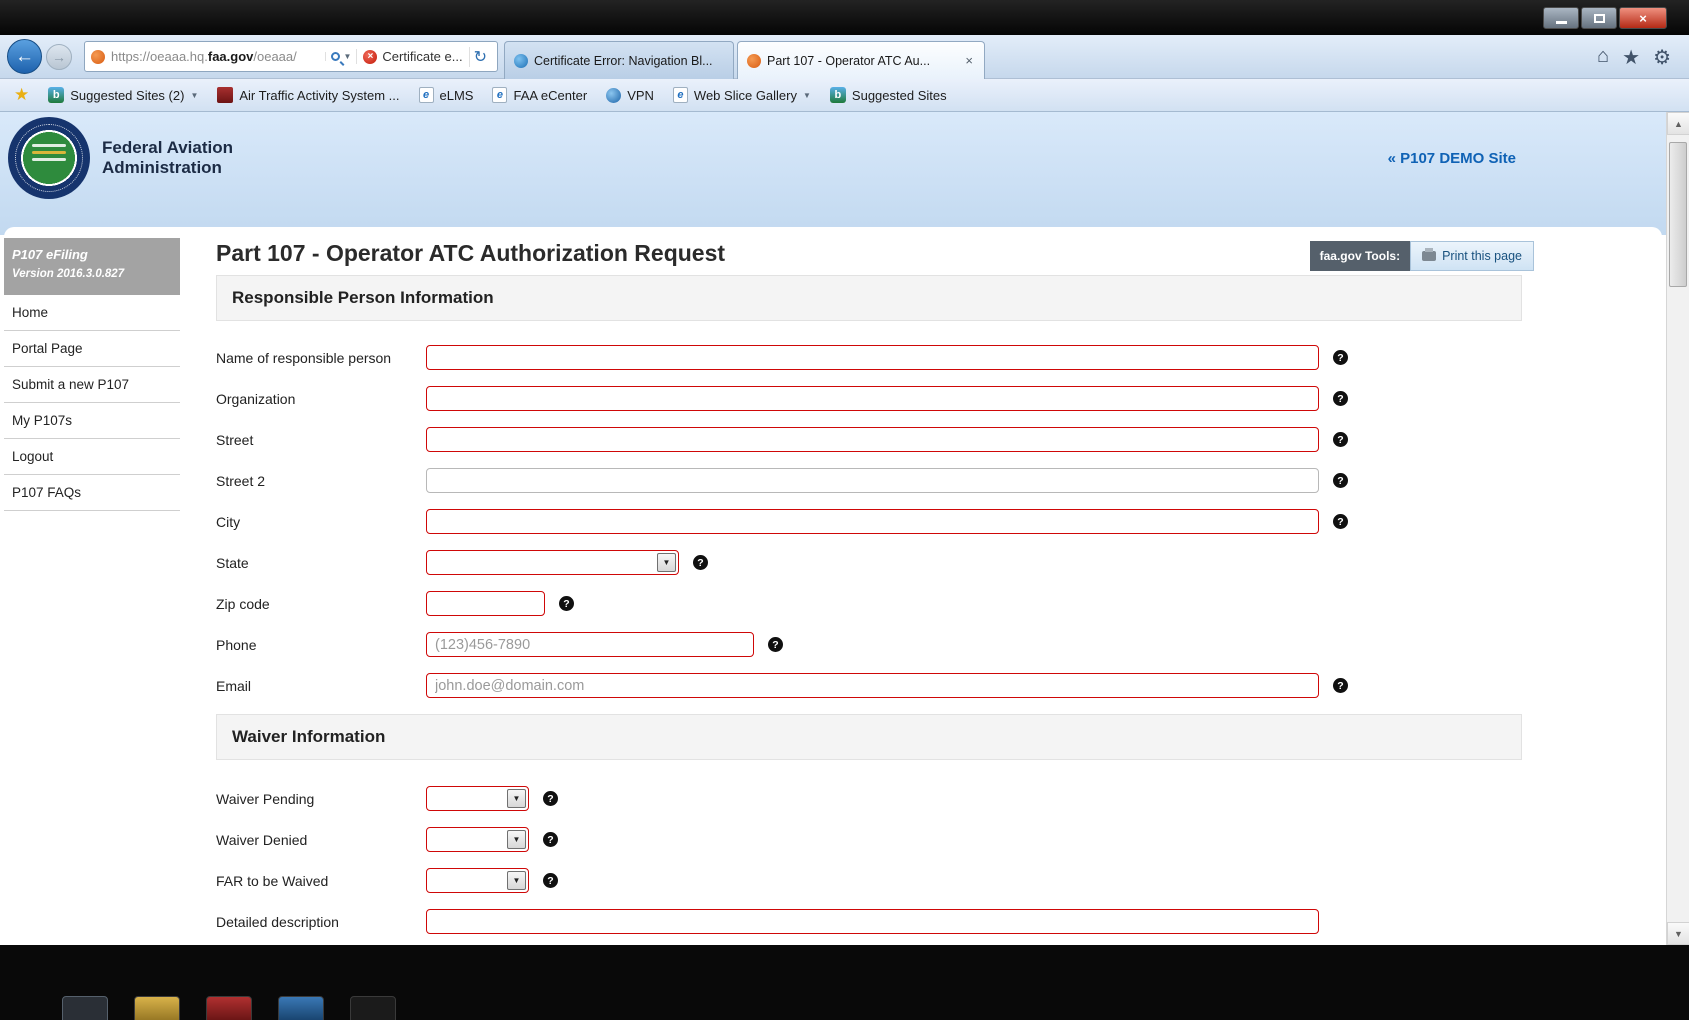 This screenshot has height=1020, width=1689. Describe the element at coordinates (477, 798) in the screenshot. I see `waiver-pending-select: ▼` at that location.